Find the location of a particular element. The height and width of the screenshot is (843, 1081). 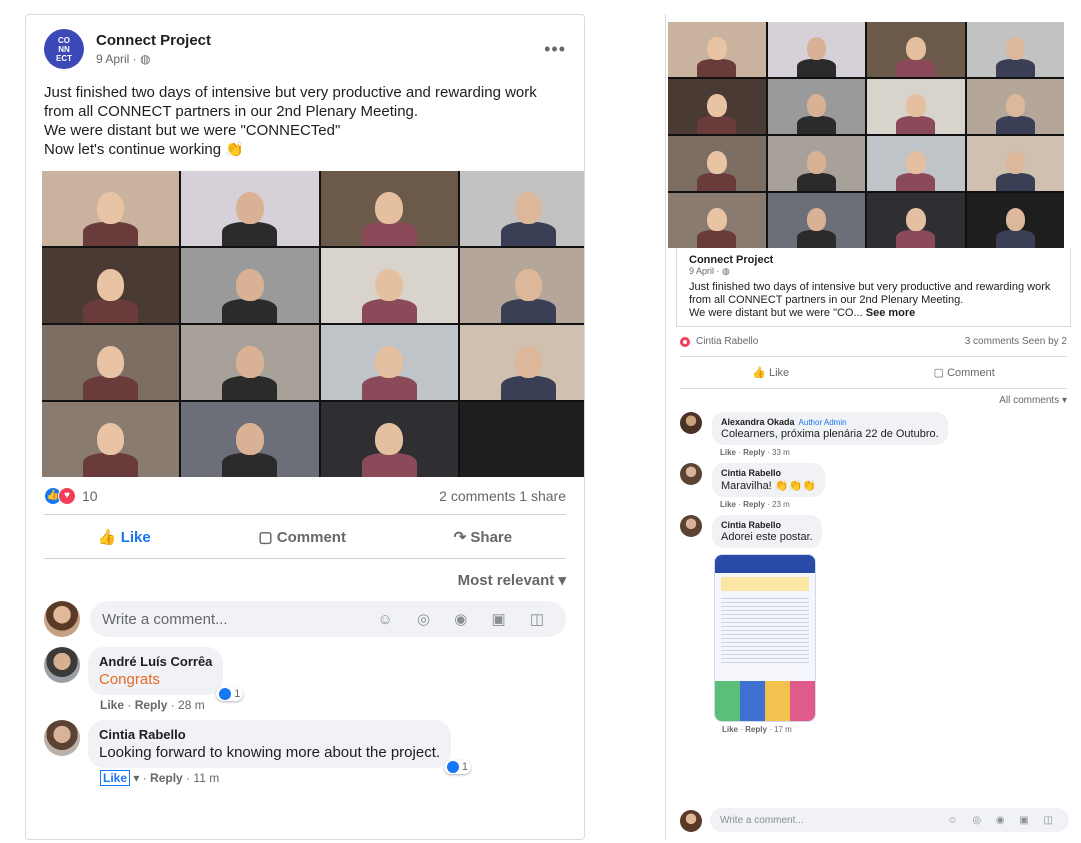

reaction-icons: 👍 ♥ is located at coordinates (60, 495).